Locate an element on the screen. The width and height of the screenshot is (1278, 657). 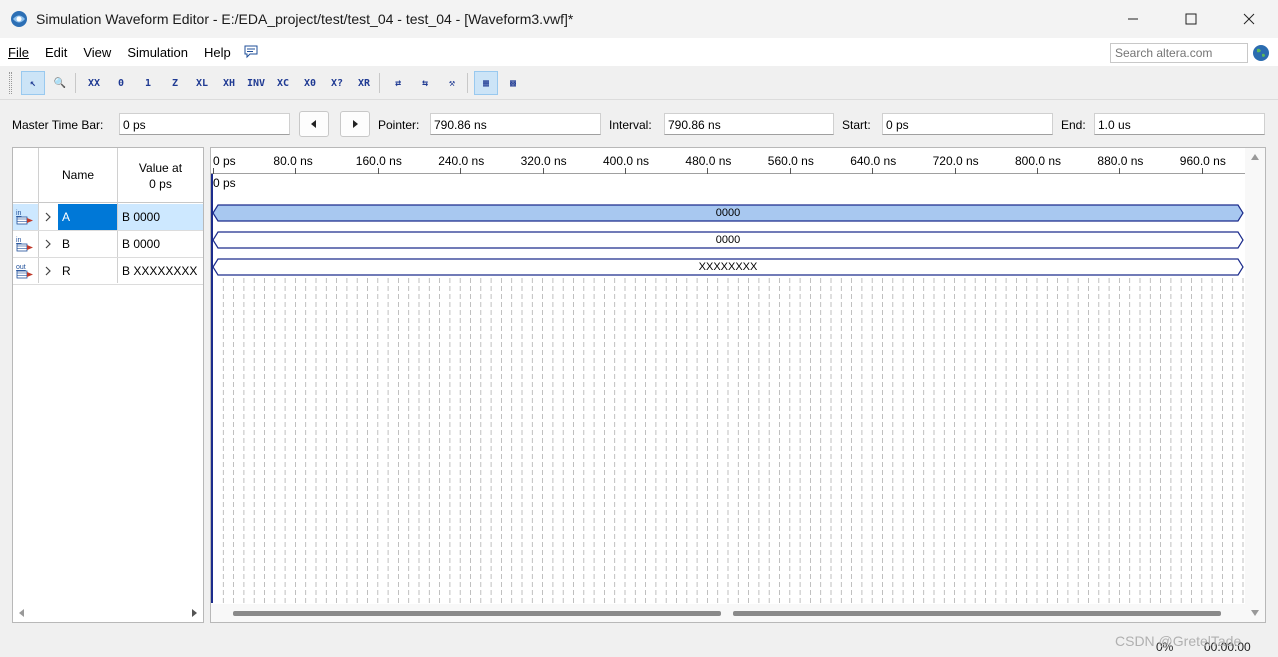
generate-netlist-icon: ⚒ is located at coordinates (452, 83).